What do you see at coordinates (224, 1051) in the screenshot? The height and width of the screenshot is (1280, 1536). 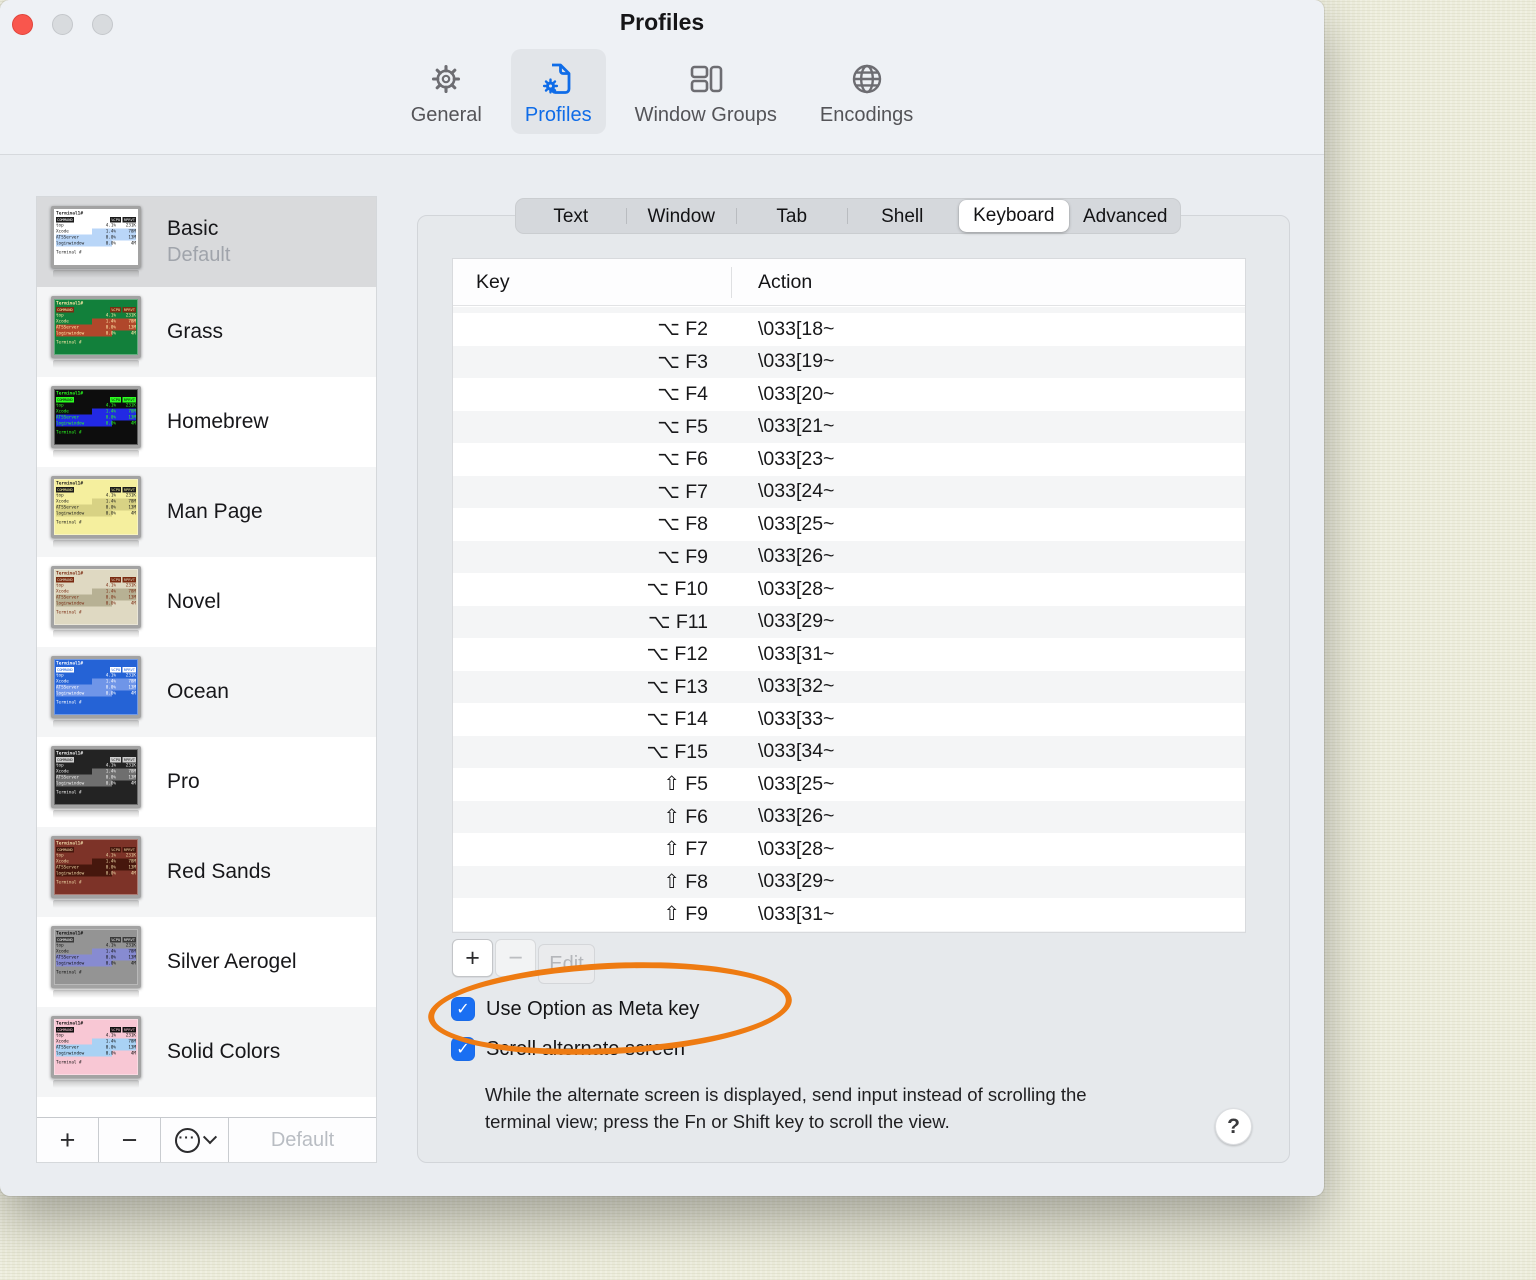 I see `profile-name: Solid Colors` at bounding box center [224, 1051].